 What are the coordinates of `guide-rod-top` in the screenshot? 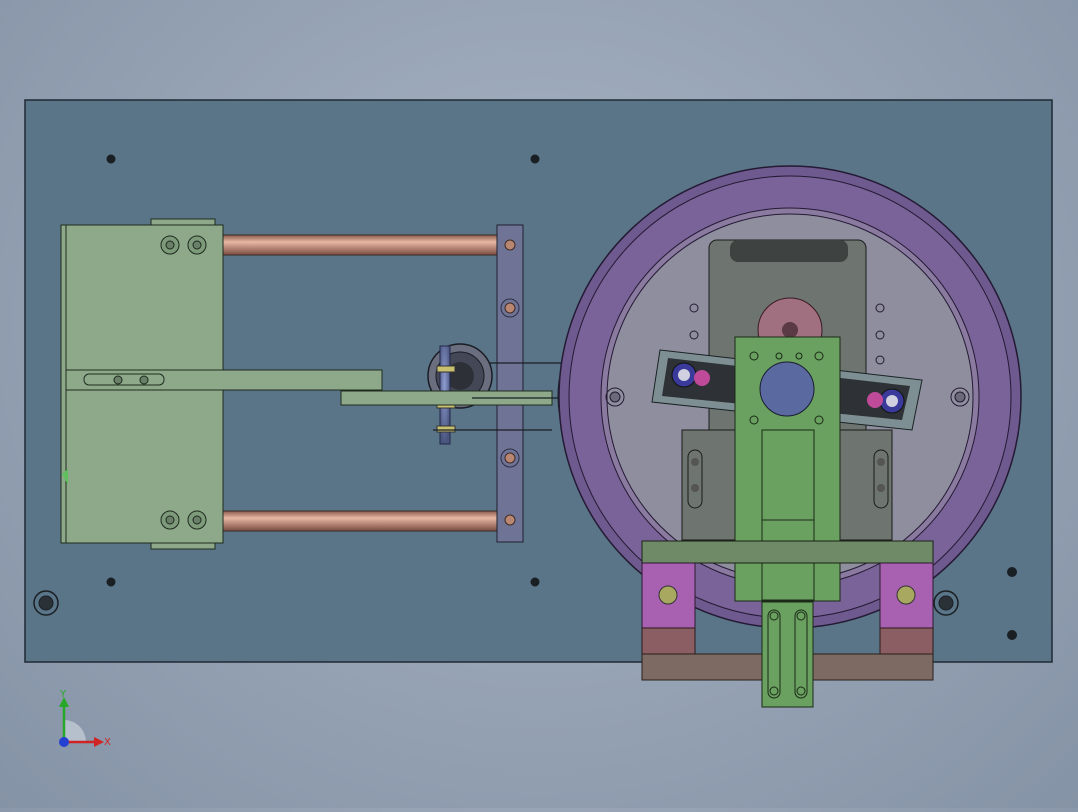 It's located at (361, 245).